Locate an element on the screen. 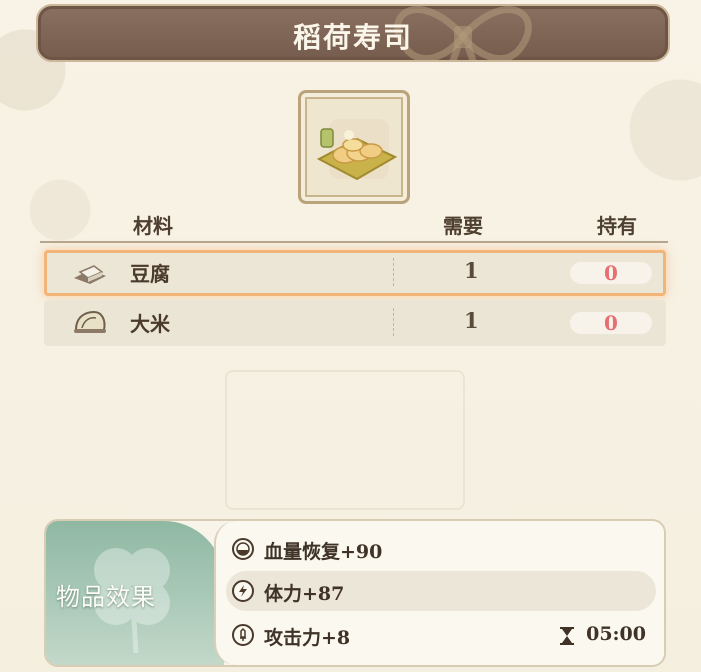  effect-text: 体力+87 is located at coordinates (304, 594).